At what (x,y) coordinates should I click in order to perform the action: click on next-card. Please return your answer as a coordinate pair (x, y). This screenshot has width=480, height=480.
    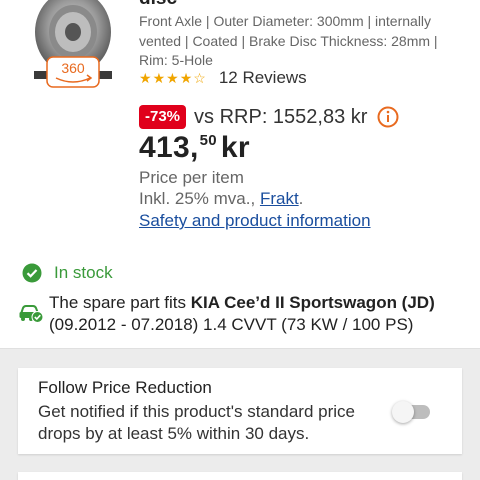
    Looking at the image, I should click on (240, 476).